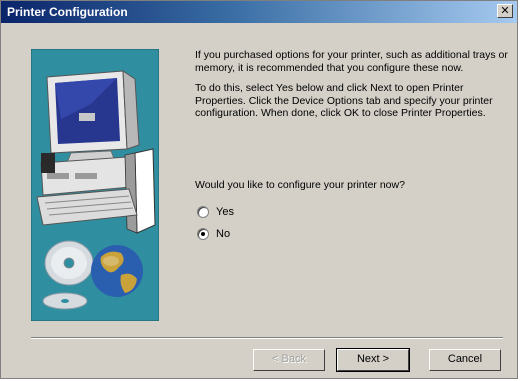  I want to click on radio-yes-label: Yes, so click(225, 212).